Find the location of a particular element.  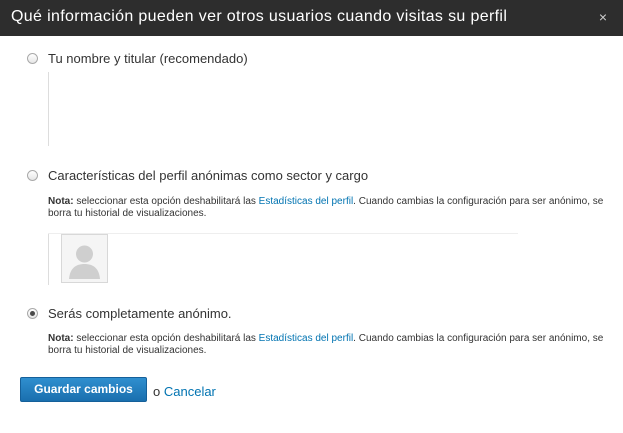

preview-top-rule is located at coordinates (283, 233).